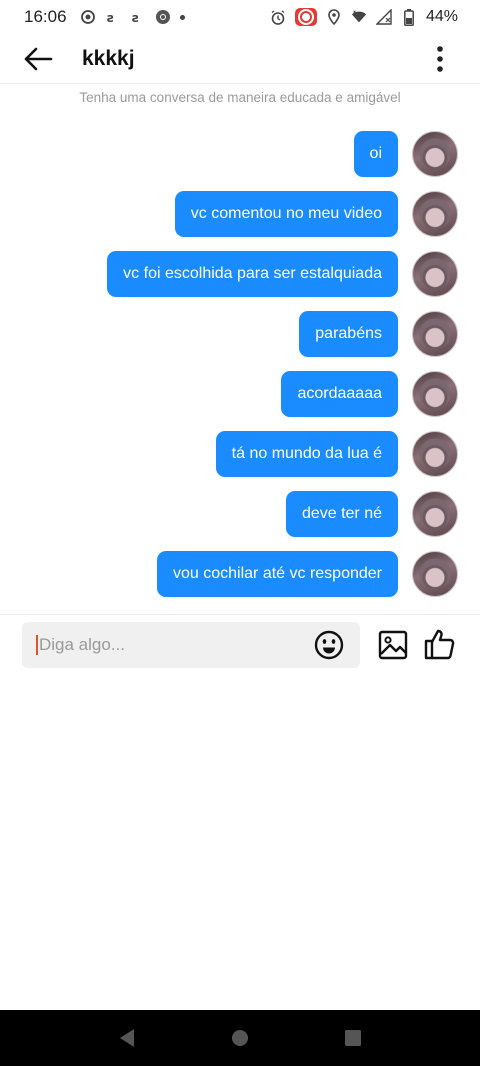 This screenshot has width=480, height=1066. Describe the element at coordinates (341, 514) in the screenshot. I see `message-bubble: deve ter né` at that location.